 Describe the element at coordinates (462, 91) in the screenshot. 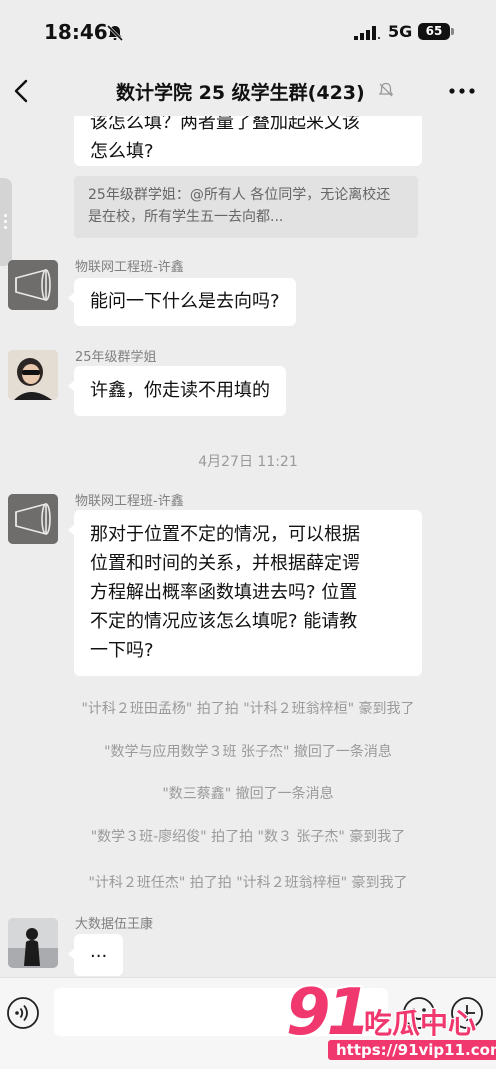

I see `more-options-icon` at that location.